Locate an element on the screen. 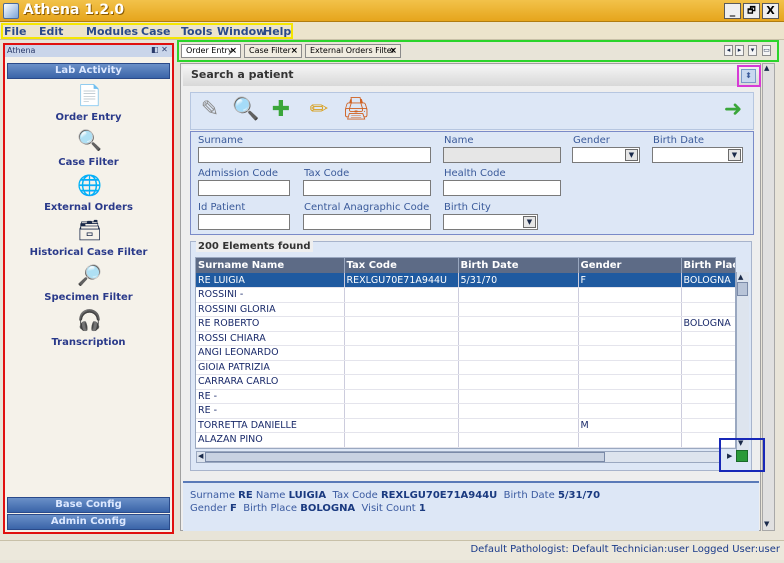 The image size is (784, 563). menu-window: Window is located at coordinates (241, 31).